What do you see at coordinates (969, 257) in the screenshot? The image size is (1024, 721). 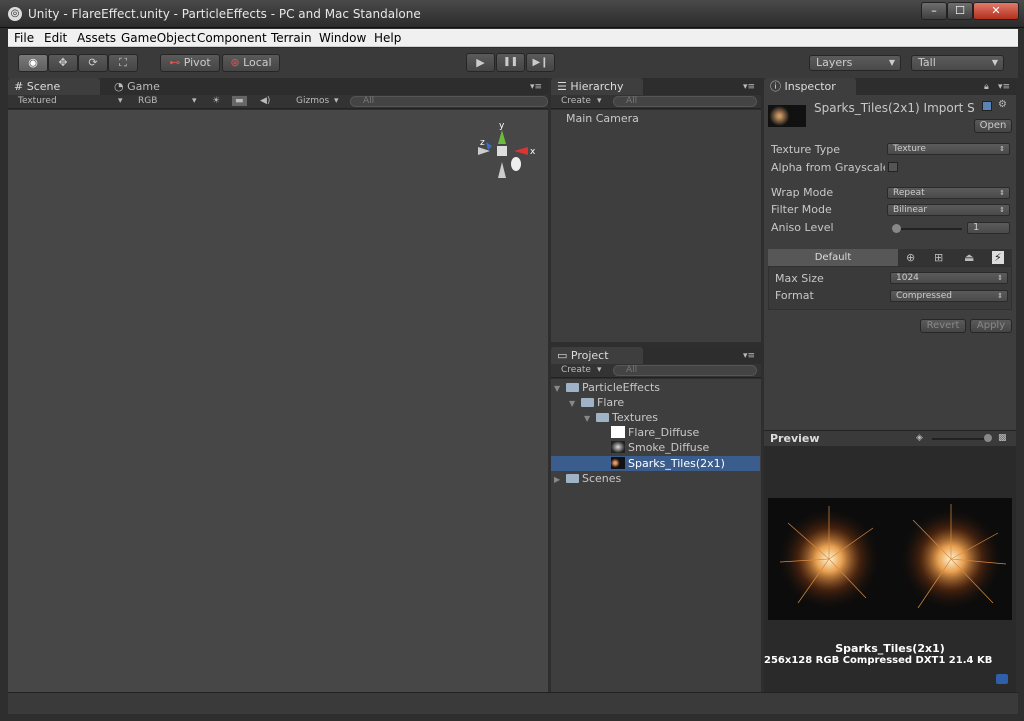 I see `android-icon: ⏏` at bounding box center [969, 257].